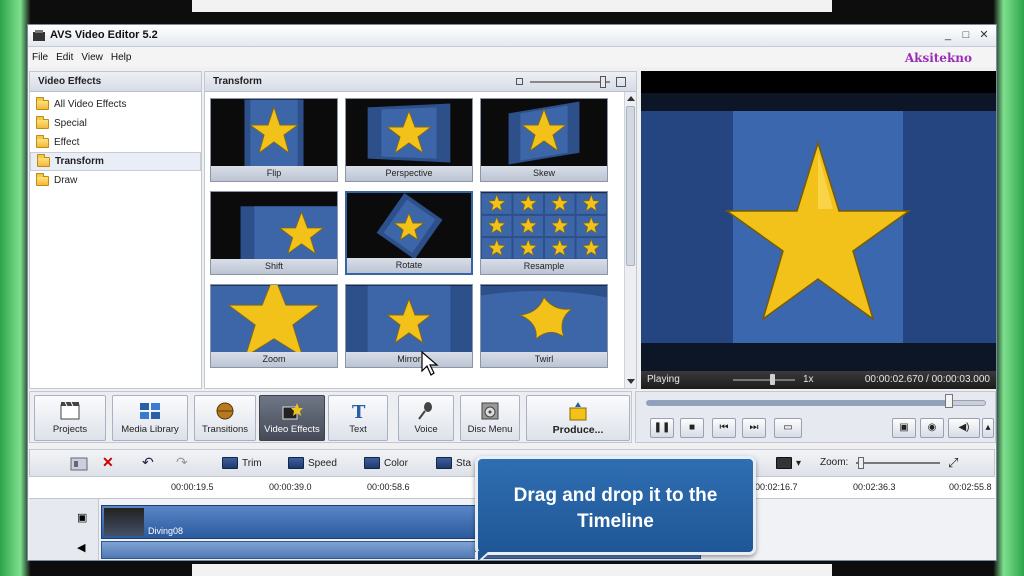 The image size is (1024, 576). I want to click on effect-tile-resample: Resample, so click(544, 233).